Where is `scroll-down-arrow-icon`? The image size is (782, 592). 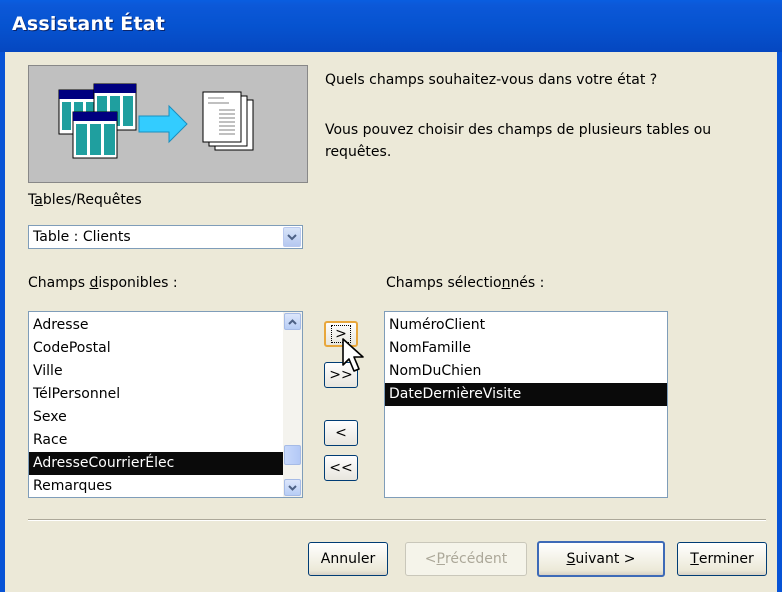 scroll-down-arrow-icon is located at coordinates (292, 487).